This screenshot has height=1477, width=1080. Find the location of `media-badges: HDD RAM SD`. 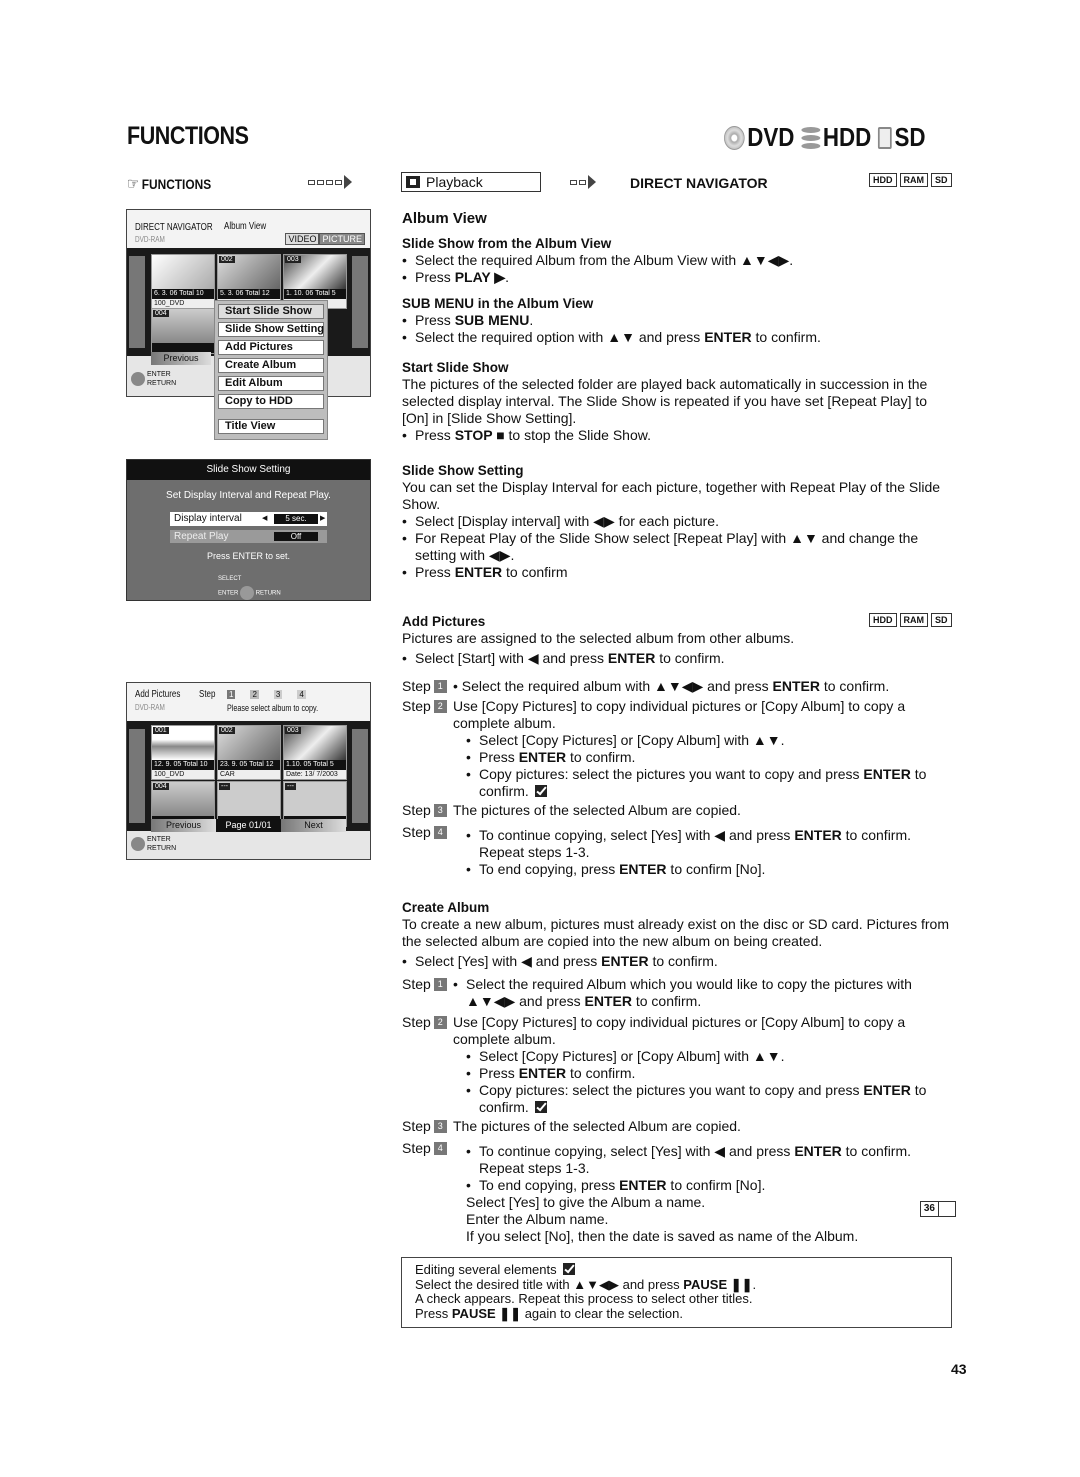

media-badges: HDD RAM SD is located at coordinates (910, 180).